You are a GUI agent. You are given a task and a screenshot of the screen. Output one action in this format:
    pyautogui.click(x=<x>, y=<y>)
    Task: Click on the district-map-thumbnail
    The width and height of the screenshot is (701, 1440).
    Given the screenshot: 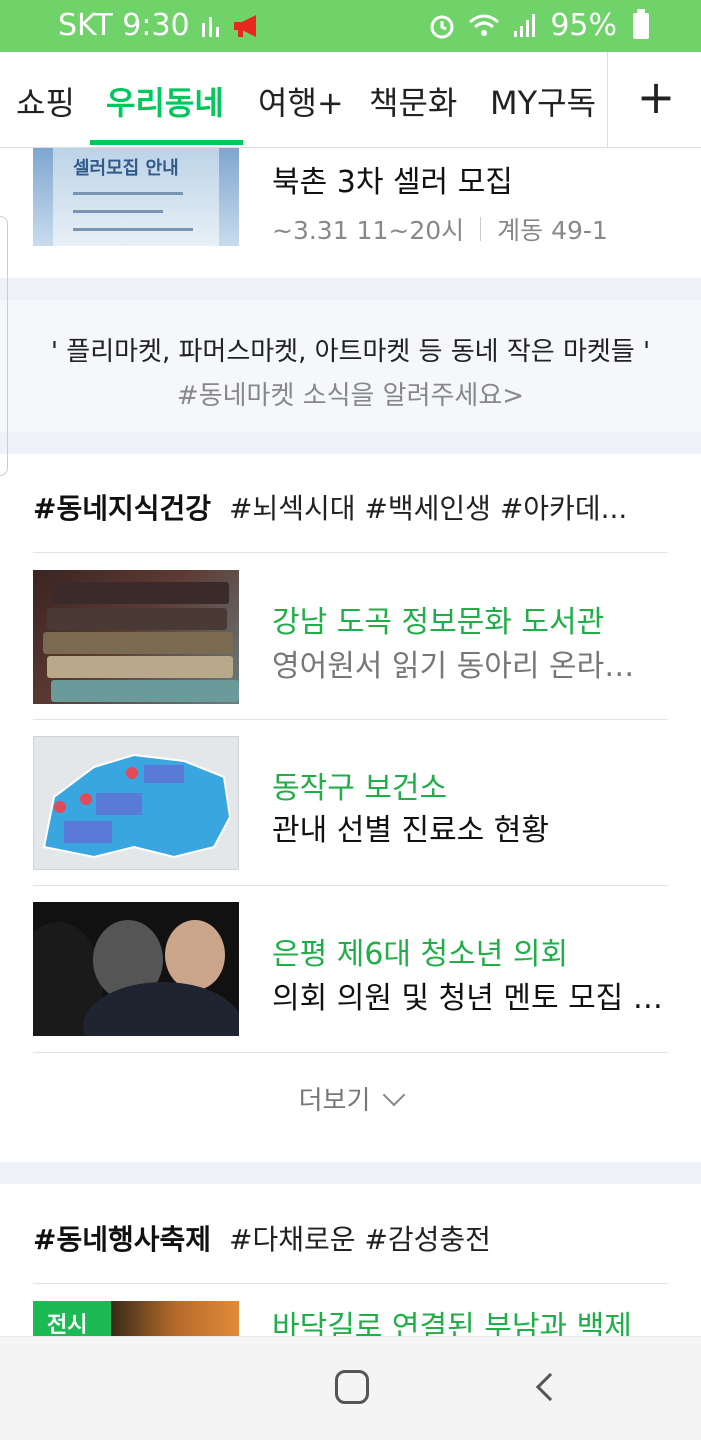 What is the action you would take?
    pyautogui.click(x=136, y=803)
    